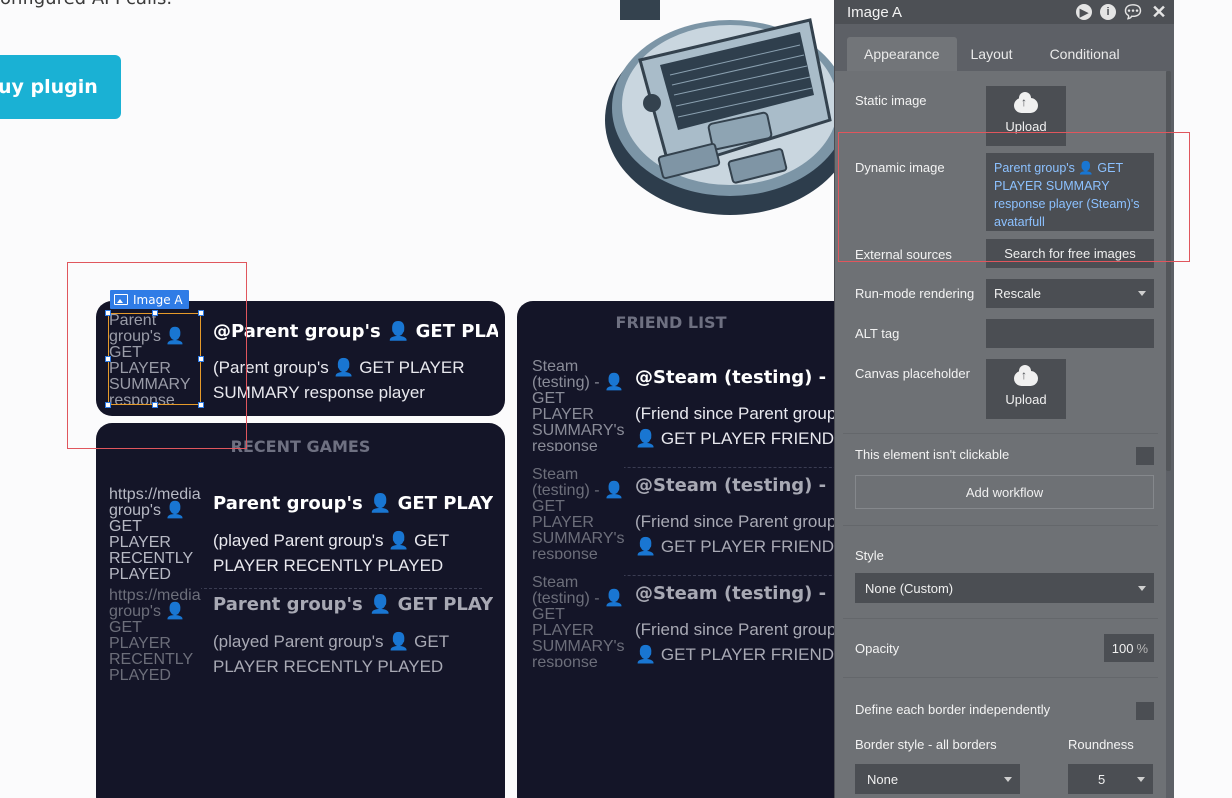 The height and width of the screenshot is (798, 1232). What do you see at coordinates (121, 299) in the screenshot?
I see `image-icon` at bounding box center [121, 299].